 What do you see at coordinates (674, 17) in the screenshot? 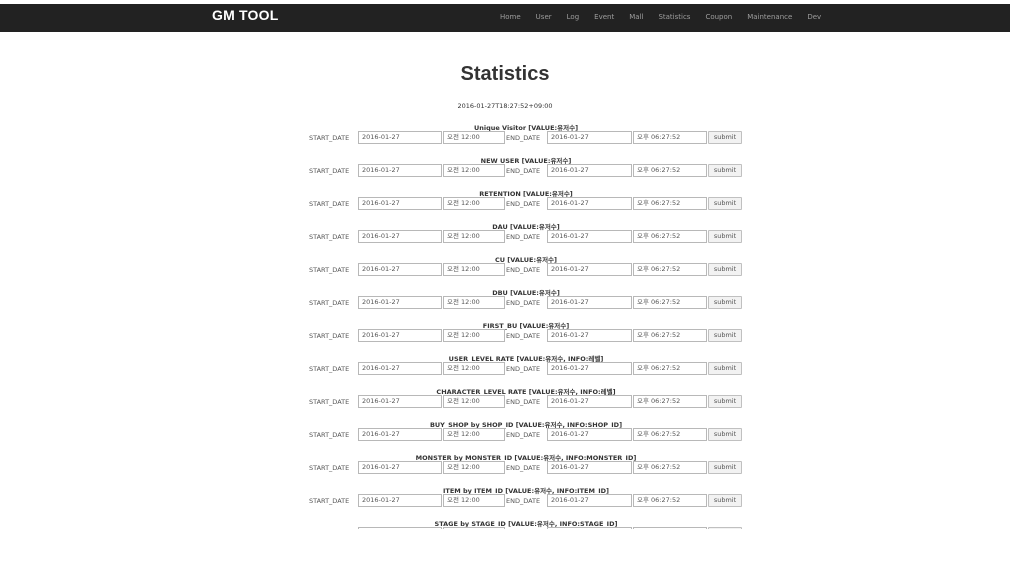
I see `nav-item-statistics: Statistics` at bounding box center [674, 17].